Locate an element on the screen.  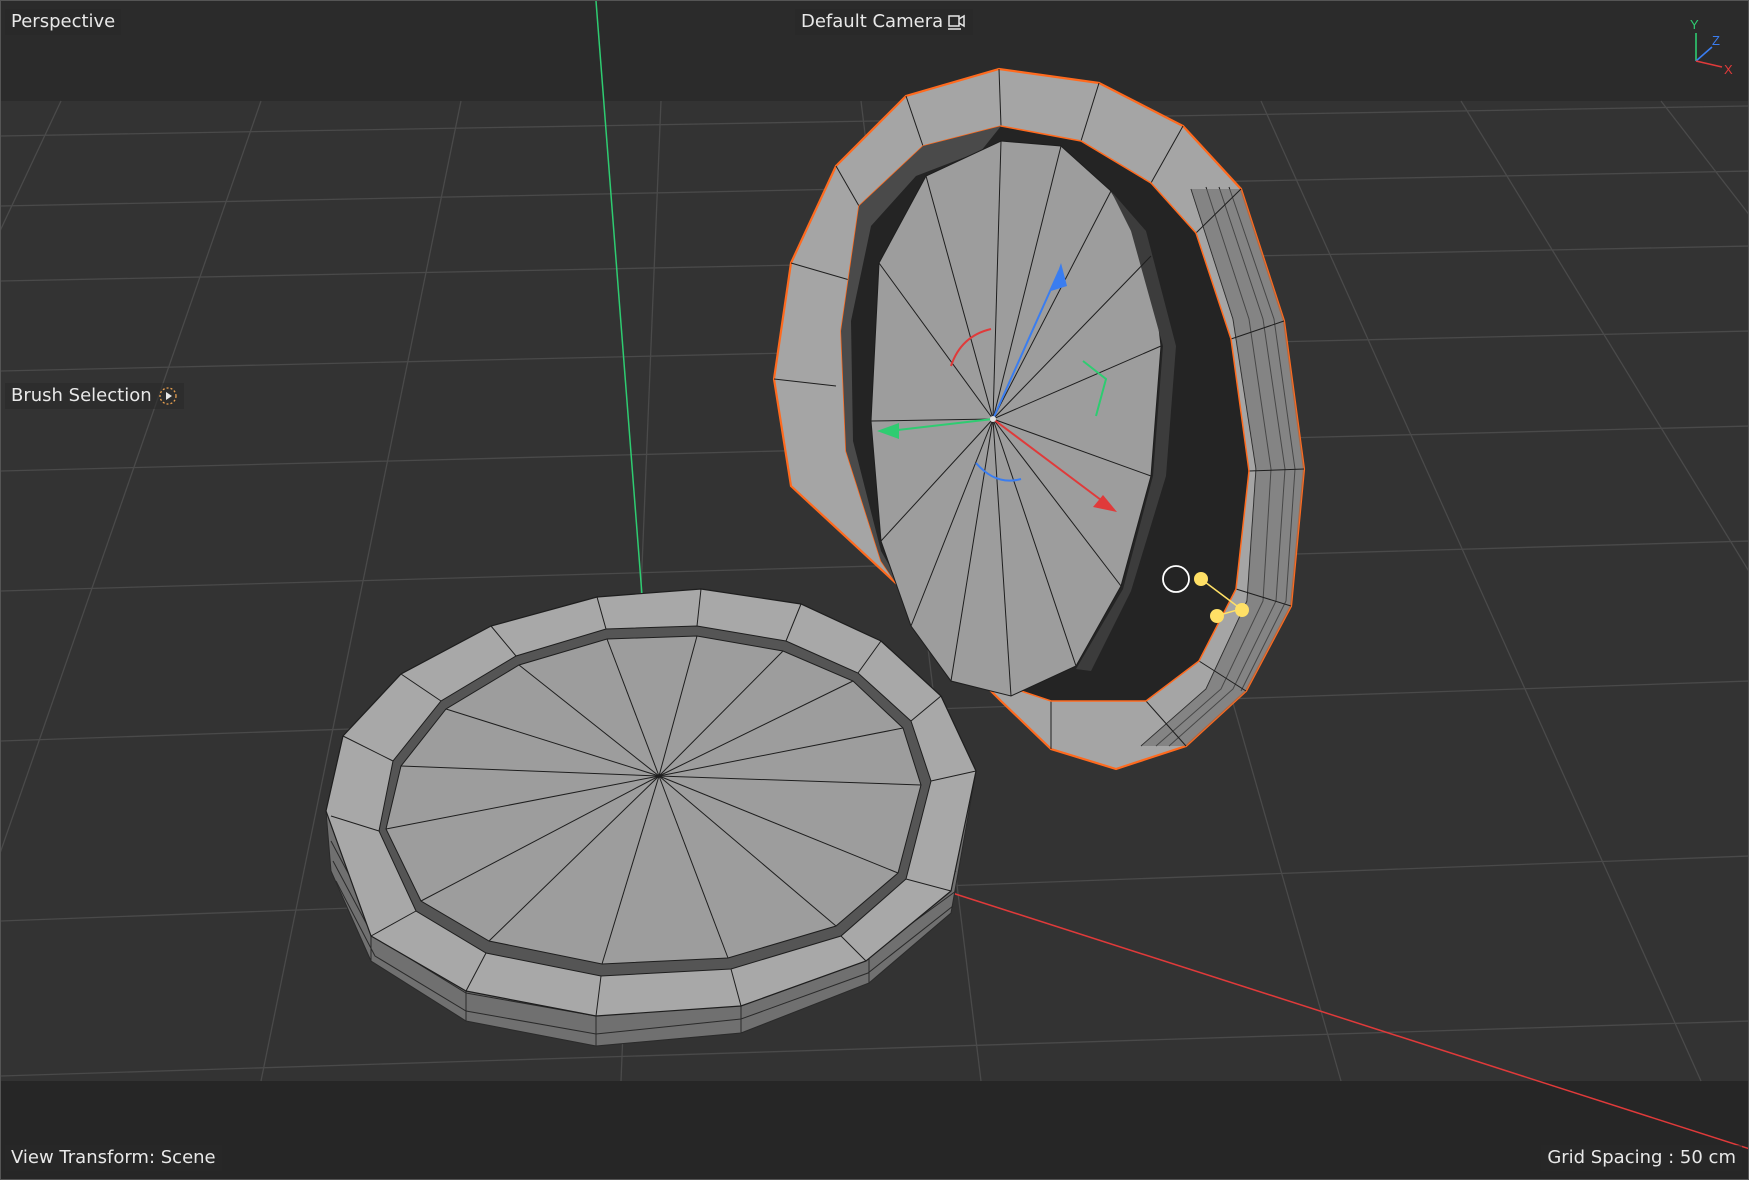
viewport-bottom-band is located at coordinates (874, 1130).